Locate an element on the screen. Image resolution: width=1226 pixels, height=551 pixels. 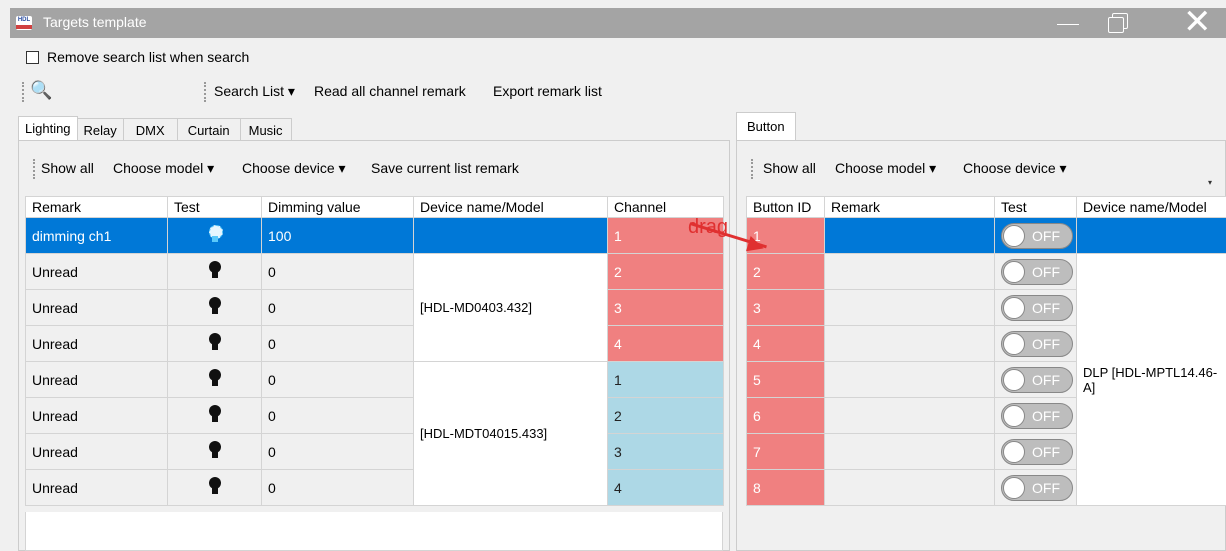
close-icon: ✕ is located at coordinates (1197, 22).